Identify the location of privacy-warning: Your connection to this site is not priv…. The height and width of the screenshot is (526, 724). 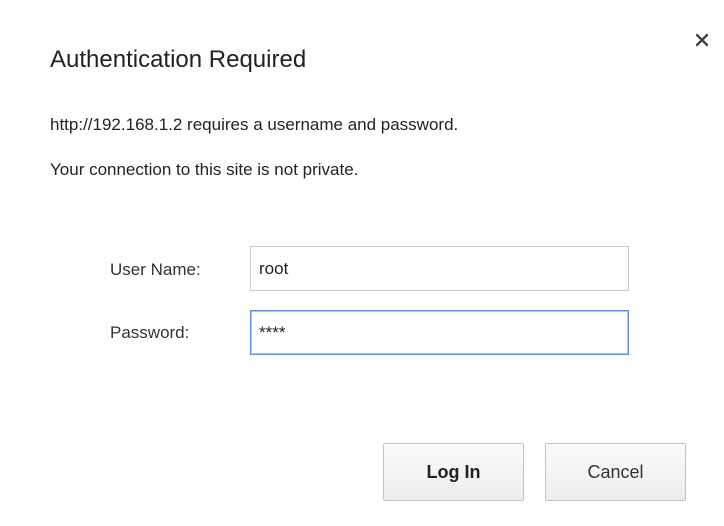
(204, 169).